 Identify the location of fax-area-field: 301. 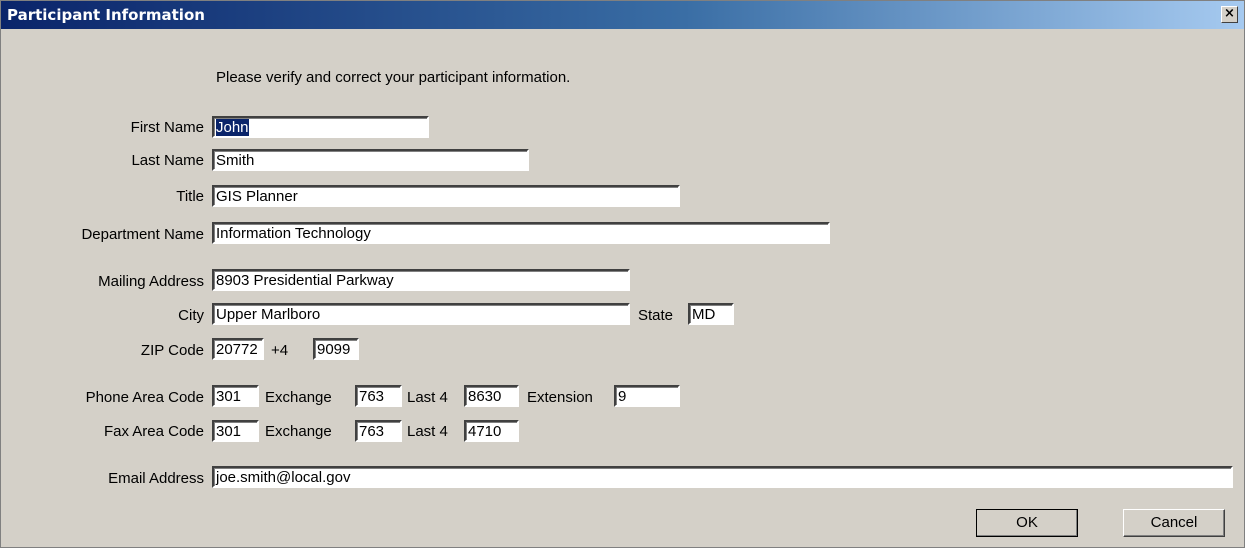
(235, 431).